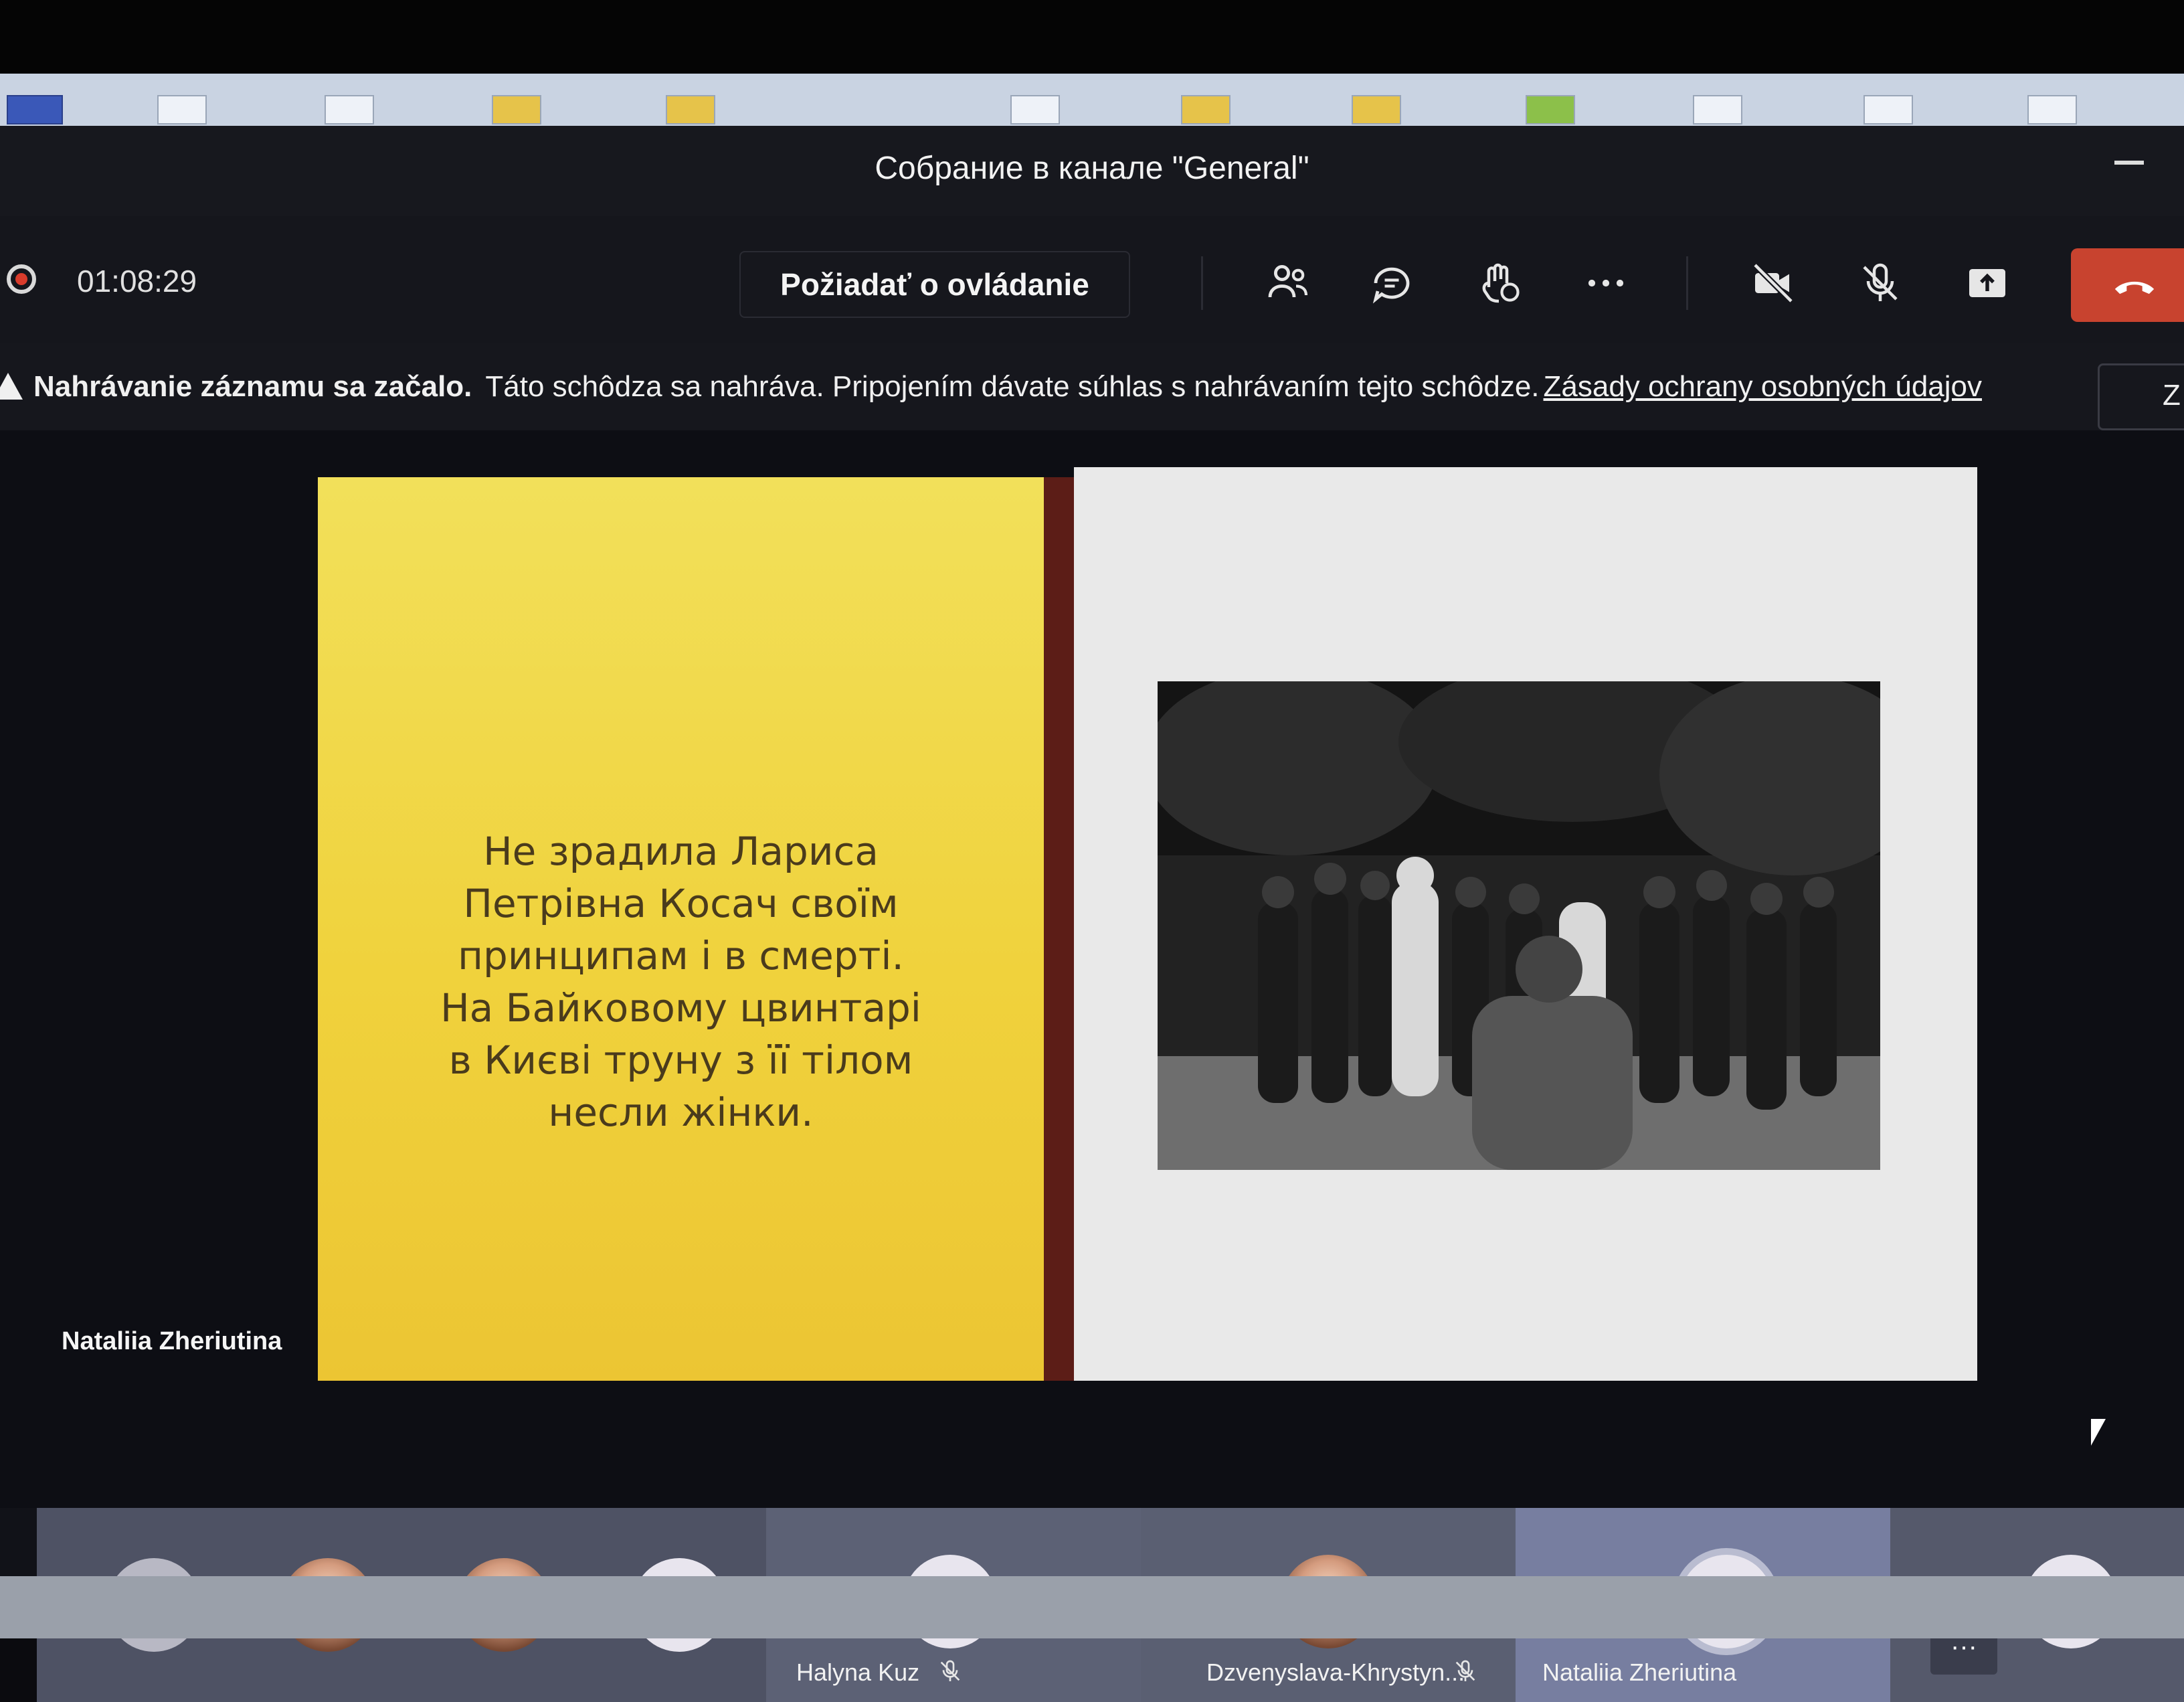 The height and width of the screenshot is (1702, 2184). I want to click on meeting-timer: 01:08:29, so click(137, 281).